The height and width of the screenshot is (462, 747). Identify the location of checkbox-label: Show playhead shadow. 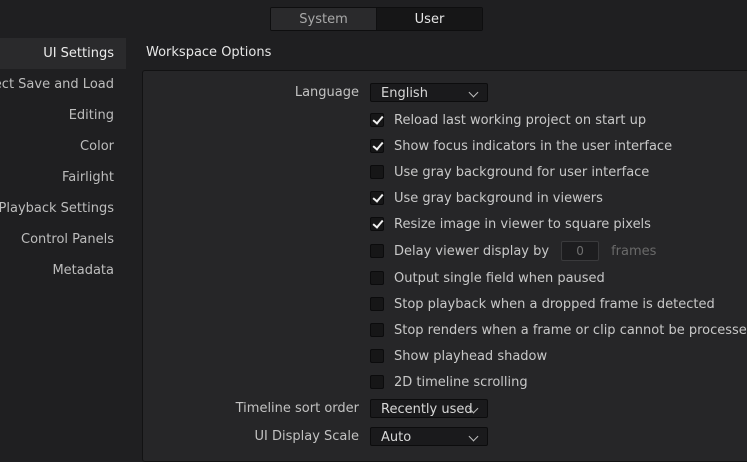
(471, 356).